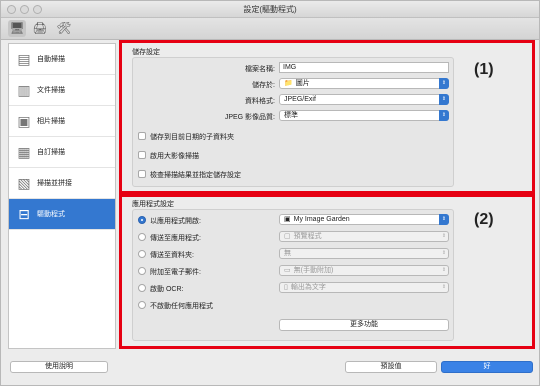  Describe the element at coordinates (391, 367) in the screenshot. I see `defaults-button: 預設值` at that location.